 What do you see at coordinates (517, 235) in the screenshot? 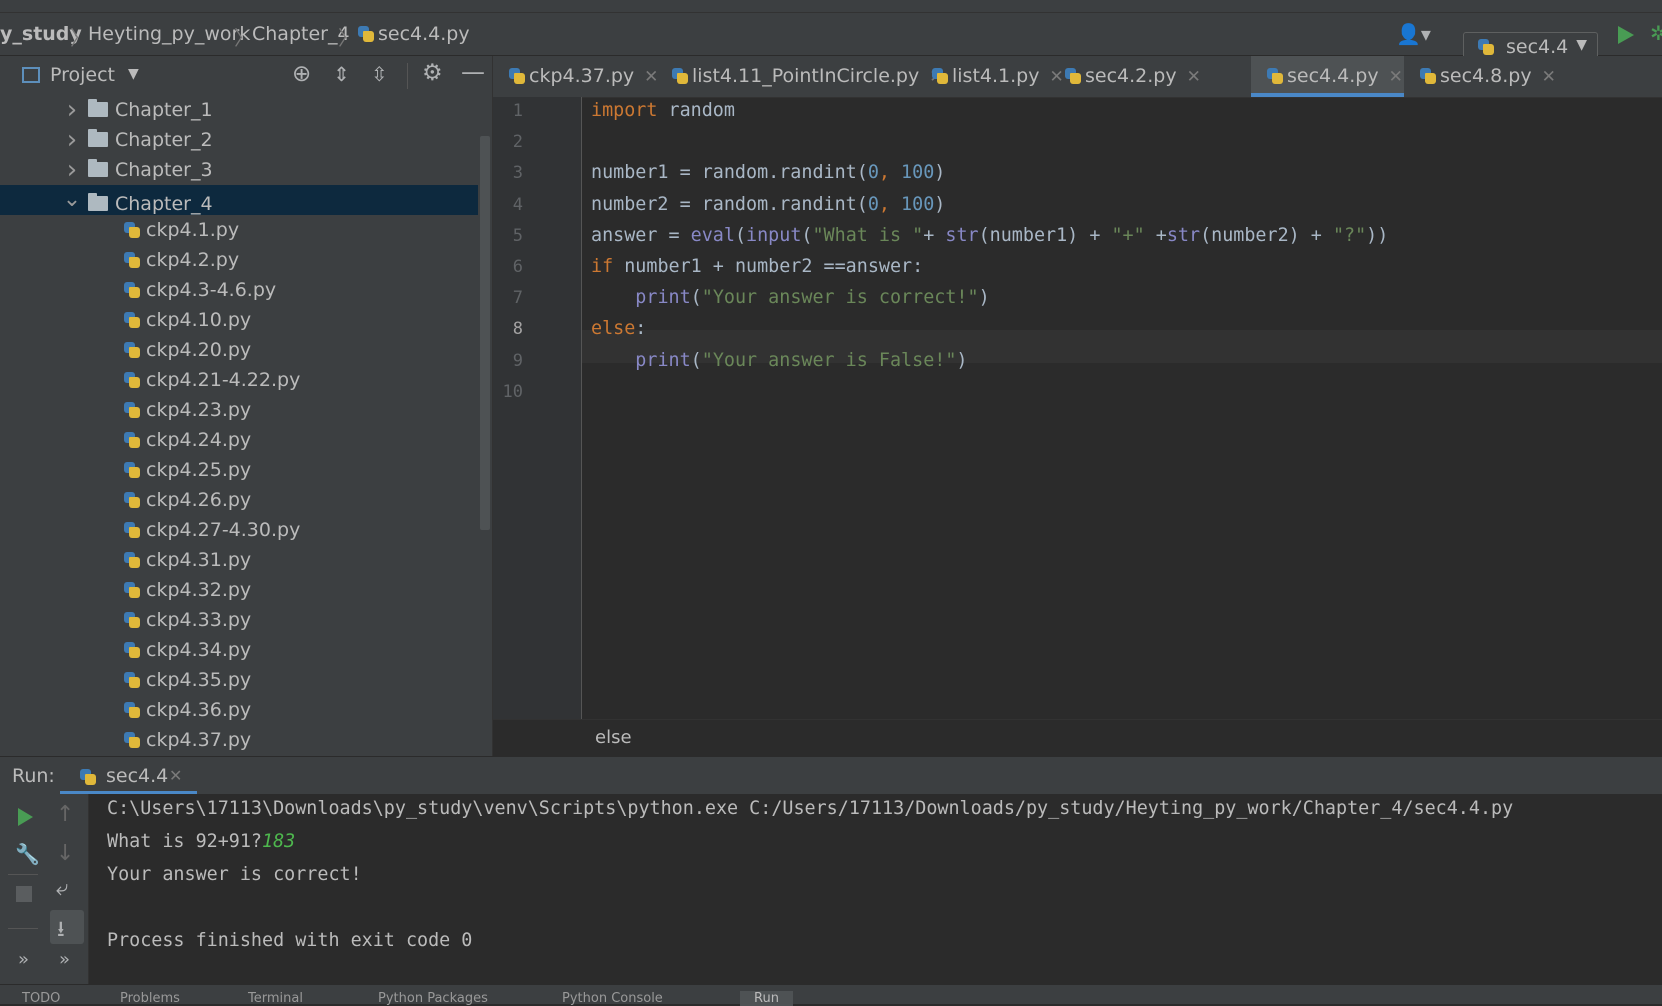
I see `line-number: 5` at bounding box center [517, 235].